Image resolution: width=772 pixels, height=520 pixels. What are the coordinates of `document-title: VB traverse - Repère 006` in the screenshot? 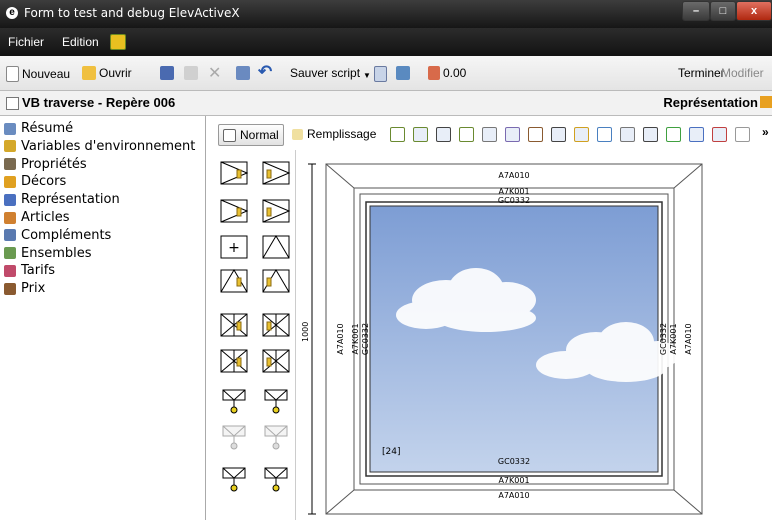 It's located at (99, 102).